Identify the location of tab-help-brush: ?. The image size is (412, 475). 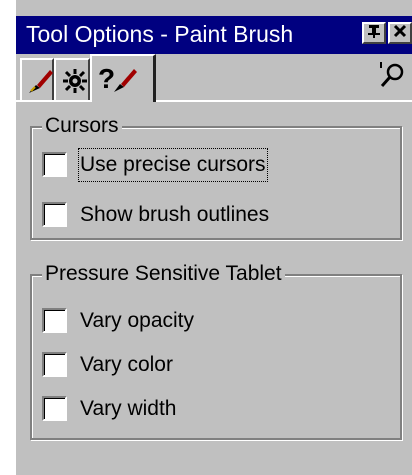
(123, 78).